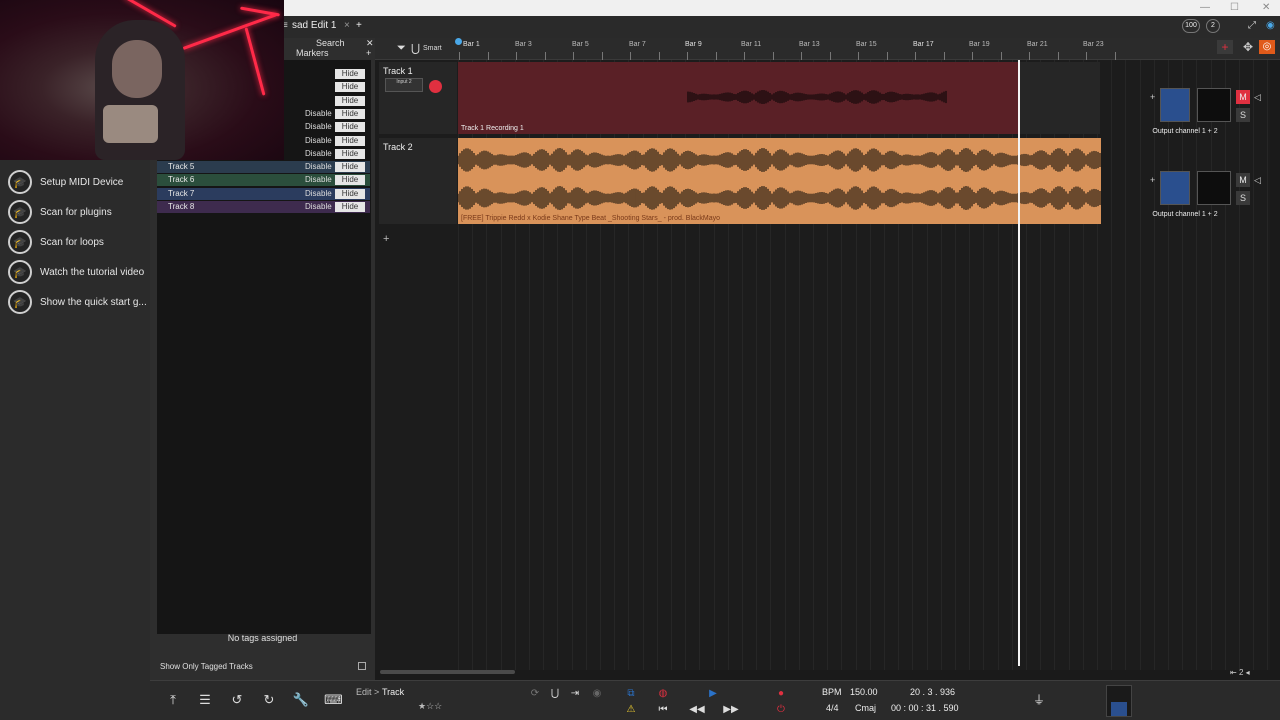 The image size is (1280, 720). What do you see at coordinates (432, 48) in the screenshot?
I see `smart-mode-label: Smart` at bounding box center [432, 48].